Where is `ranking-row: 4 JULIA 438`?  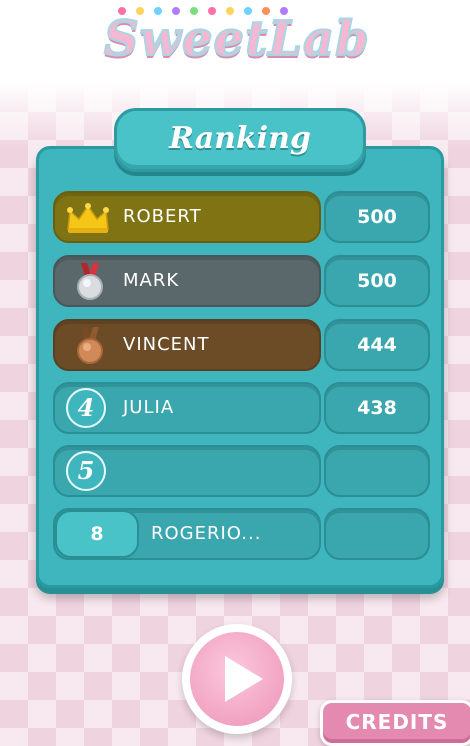
ranking-row: 4 JULIA 438 is located at coordinates (241, 408).